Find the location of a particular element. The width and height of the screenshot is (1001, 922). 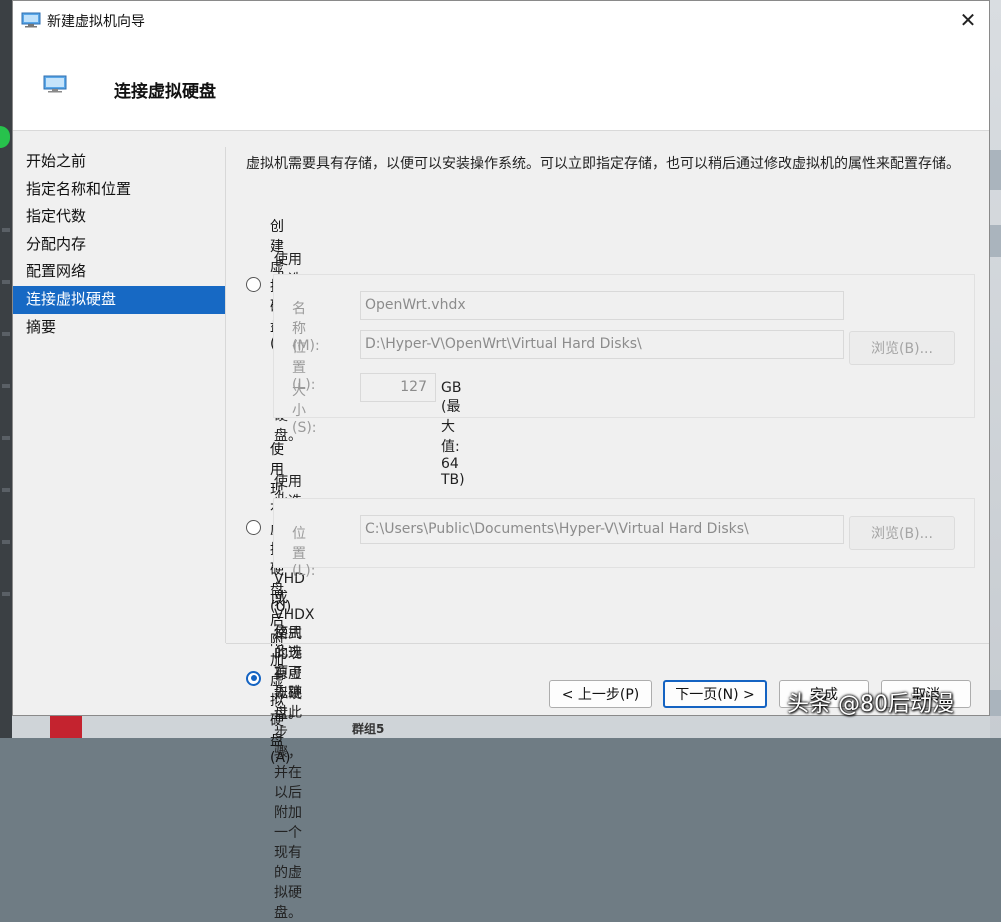

disk-name-field: OpenWrt.vhdx is located at coordinates (602, 305).